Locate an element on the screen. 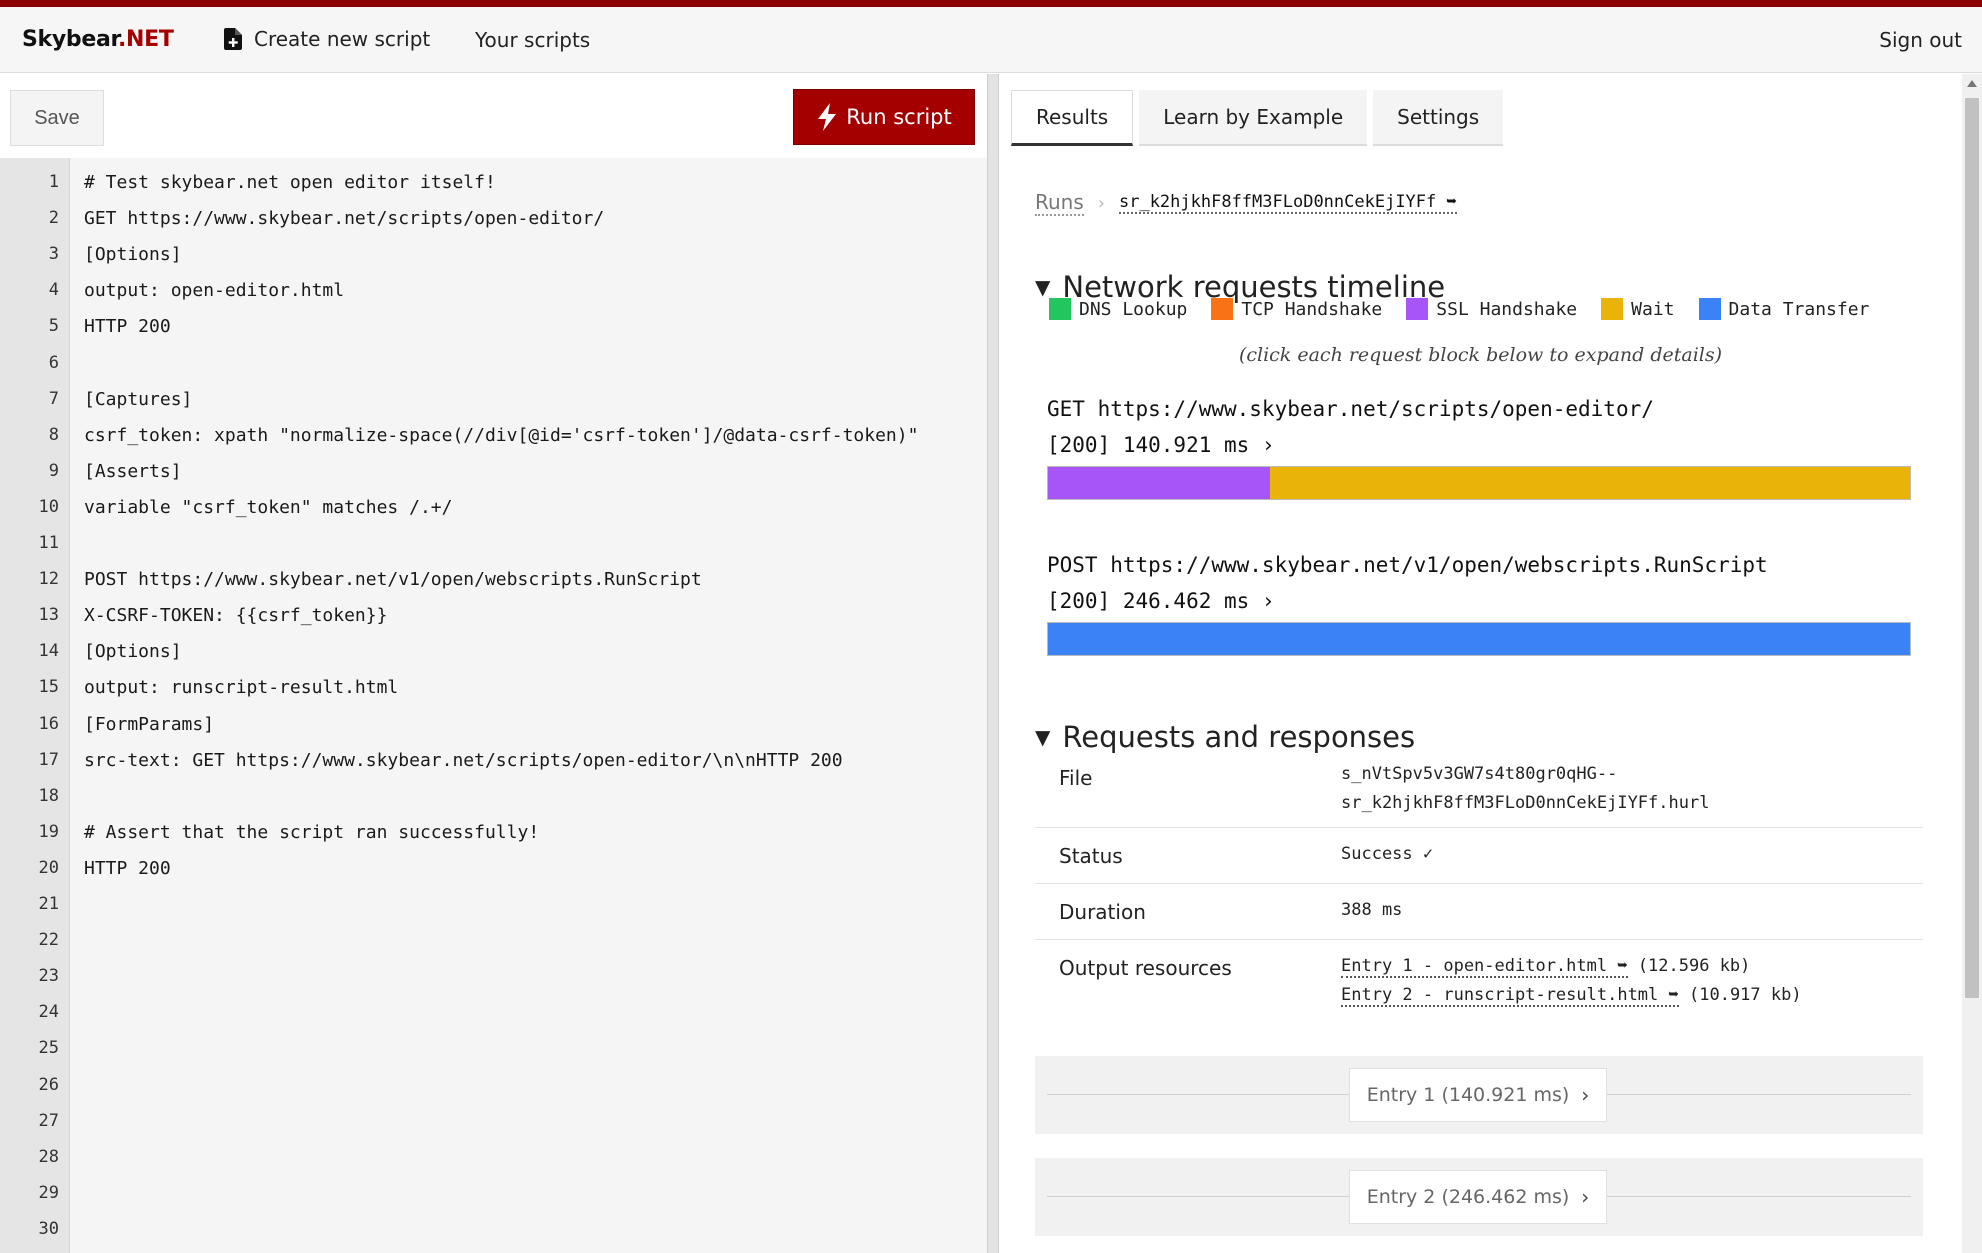 This screenshot has height=1253, width=1982. legend-swatch-data-transfer is located at coordinates (1709, 309).